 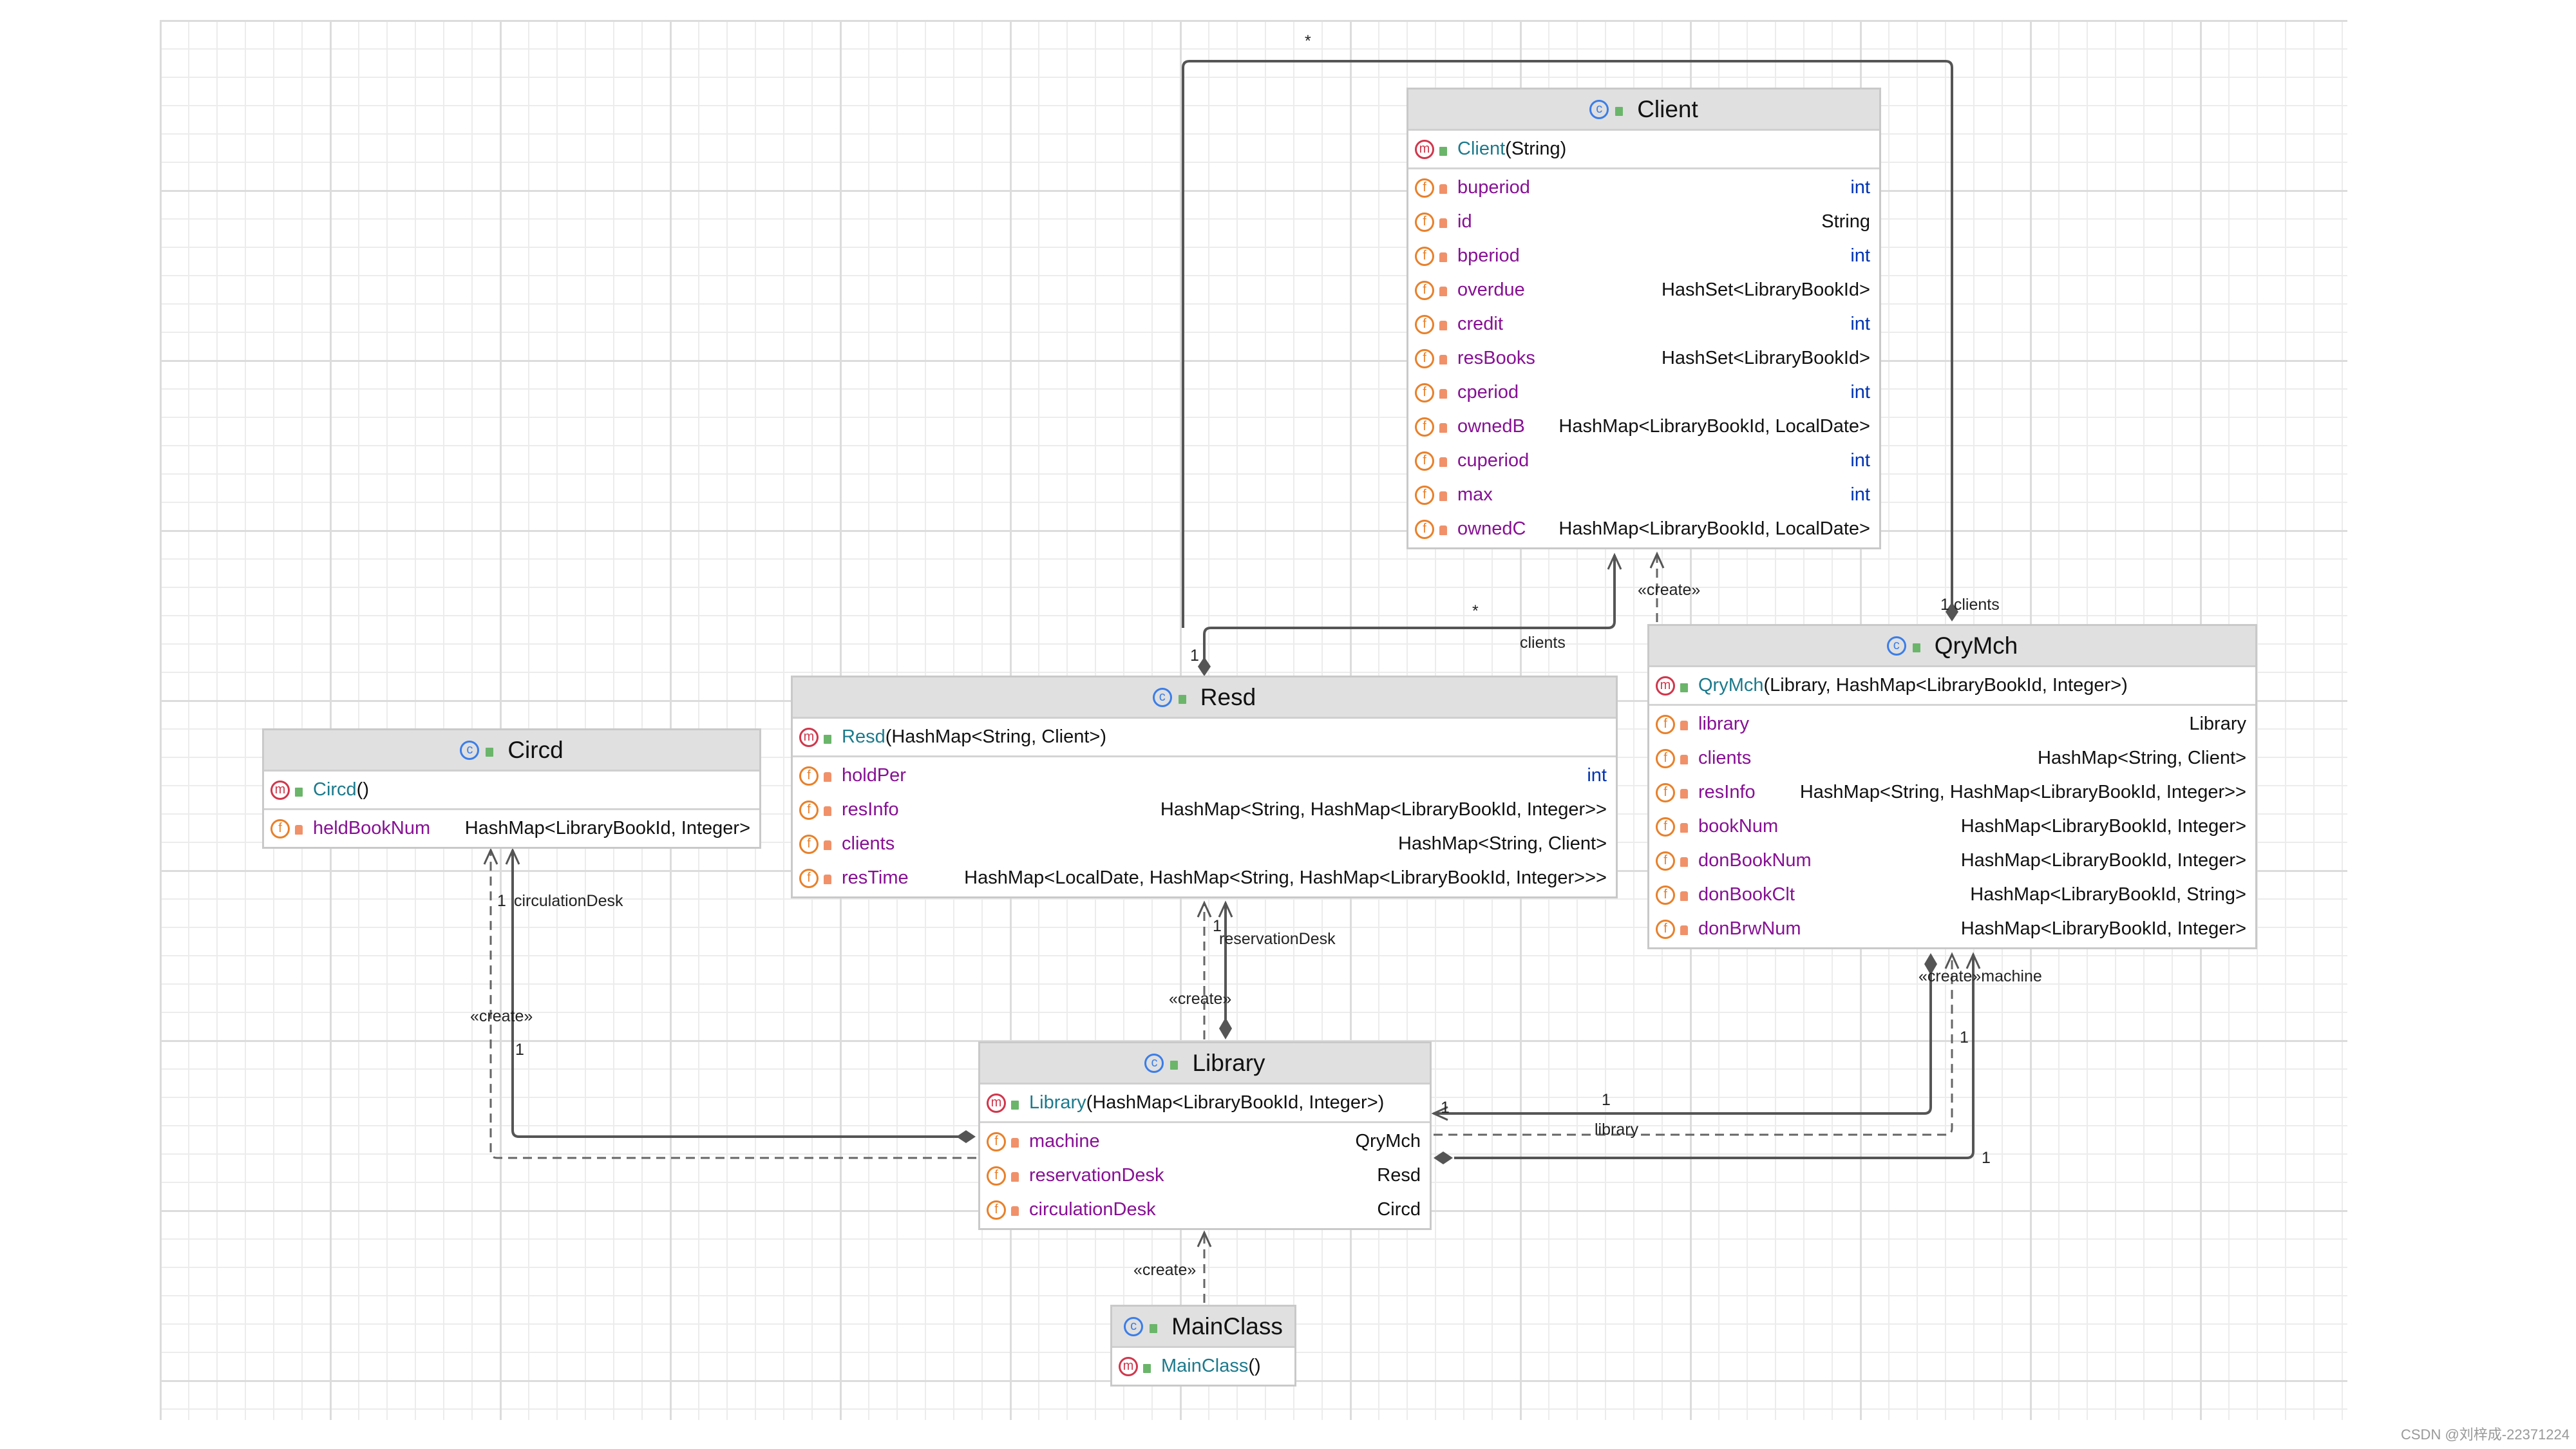 I want to click on class-box-mainclass: c MainClass m MainClass(), so click(x=1203, y=1346).